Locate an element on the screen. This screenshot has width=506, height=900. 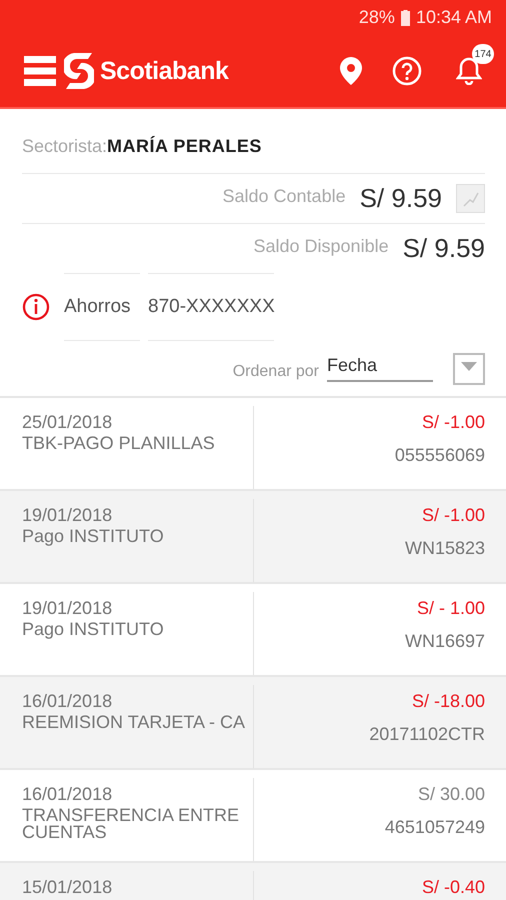
help-icon is located at coordinates (407, 71).